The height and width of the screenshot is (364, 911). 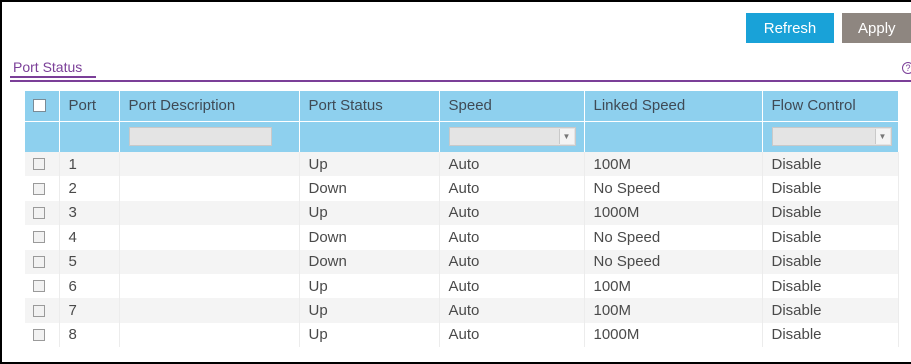 I want to click on refresh-button: Refresh, so click(x=790, y=28).